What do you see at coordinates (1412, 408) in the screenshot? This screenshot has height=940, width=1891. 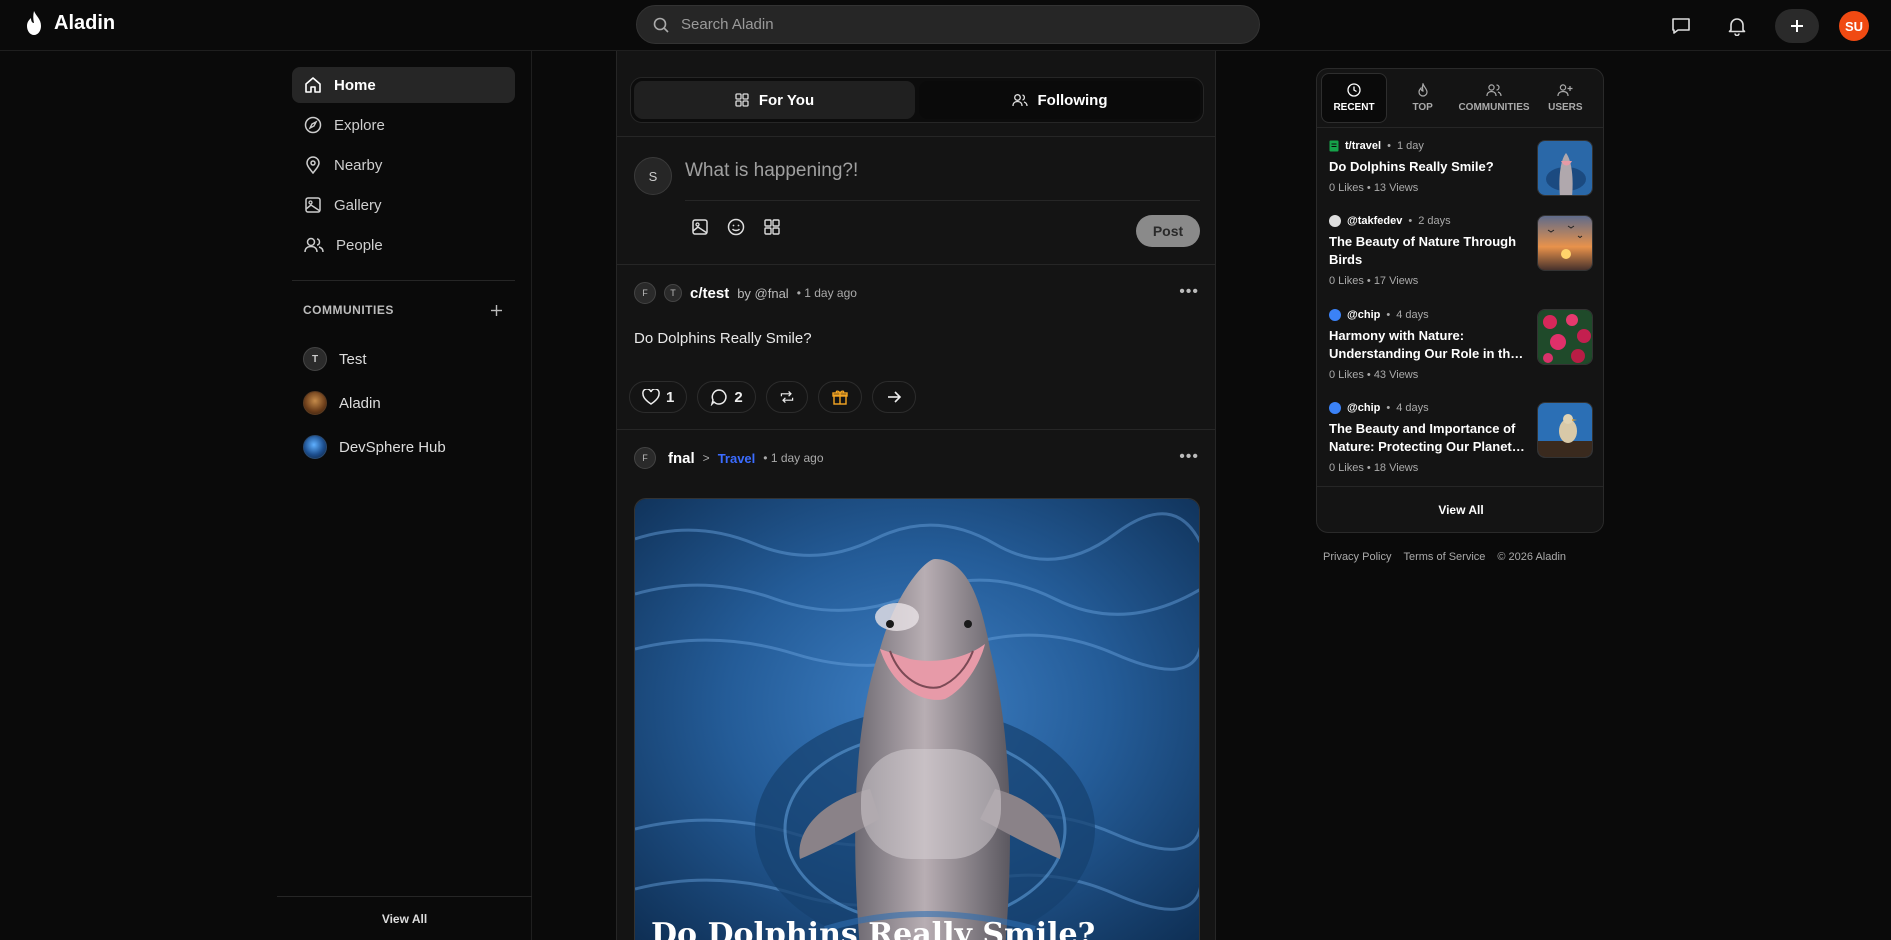 I see `item-time: 4 days` at bounding box center [1412, 408].